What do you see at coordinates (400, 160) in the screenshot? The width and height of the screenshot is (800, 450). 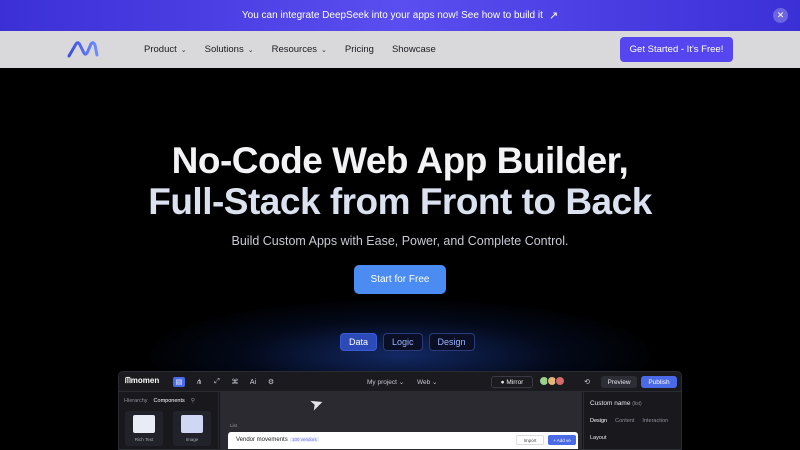 I see `hero-title-line1: No-Code Web App Builder,` at bounding box center [400, 160].